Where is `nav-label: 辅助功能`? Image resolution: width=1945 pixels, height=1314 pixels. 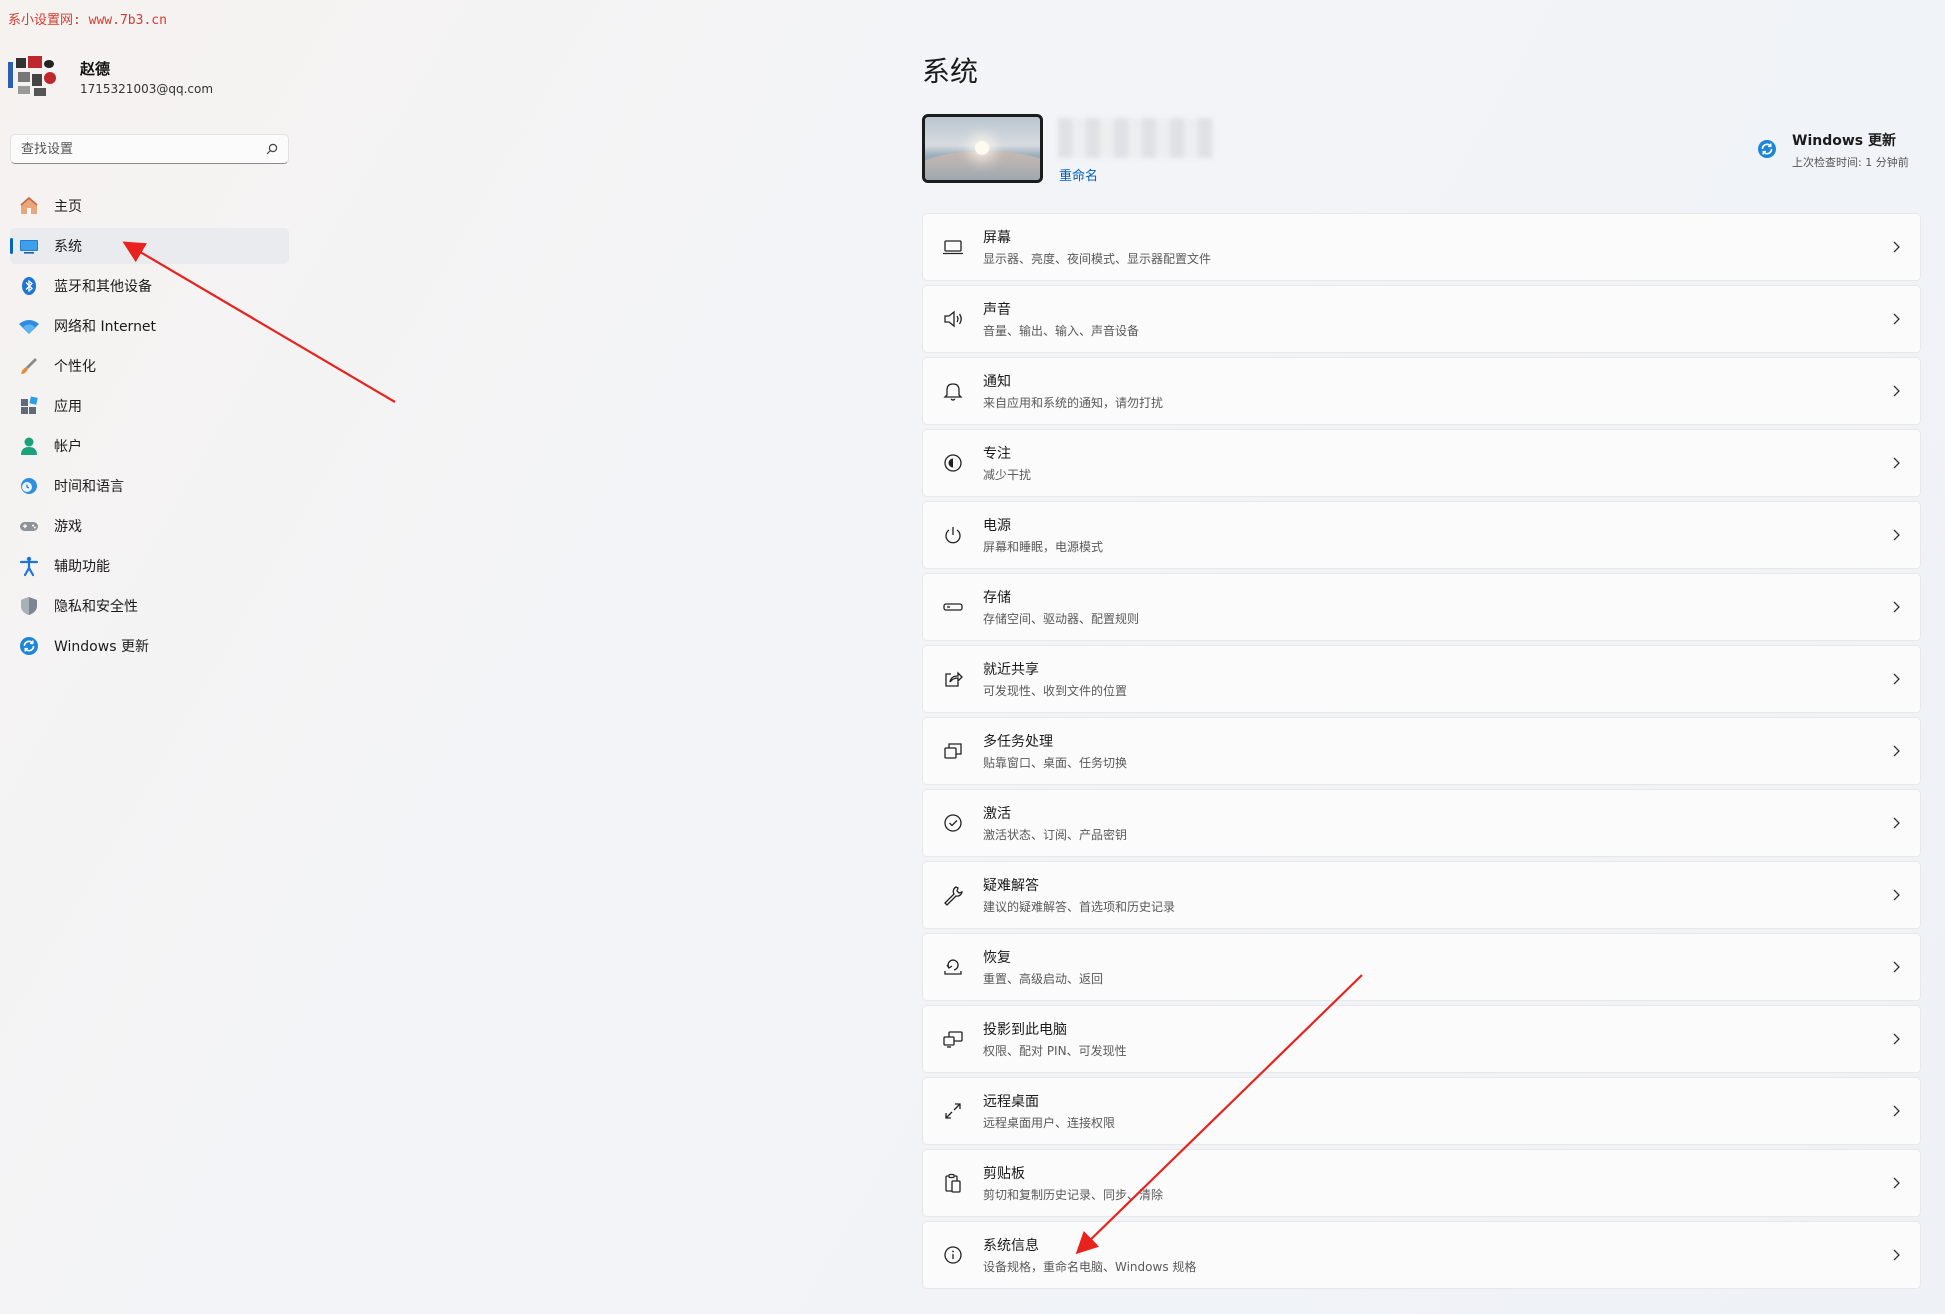
nav-label: 辅助功能 is located at coordinates (82, 567).